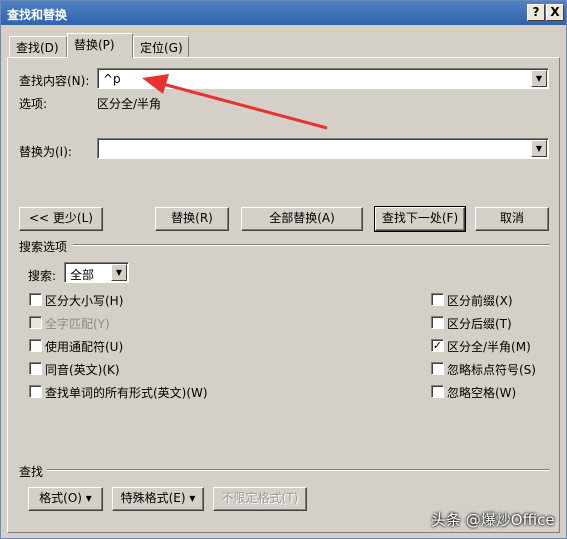 This screenshot has width=567, height=539. Describe the element at coordinates (96, 272) in the screenshot. I see `search-direction-select: 全部 ▼` at that location.